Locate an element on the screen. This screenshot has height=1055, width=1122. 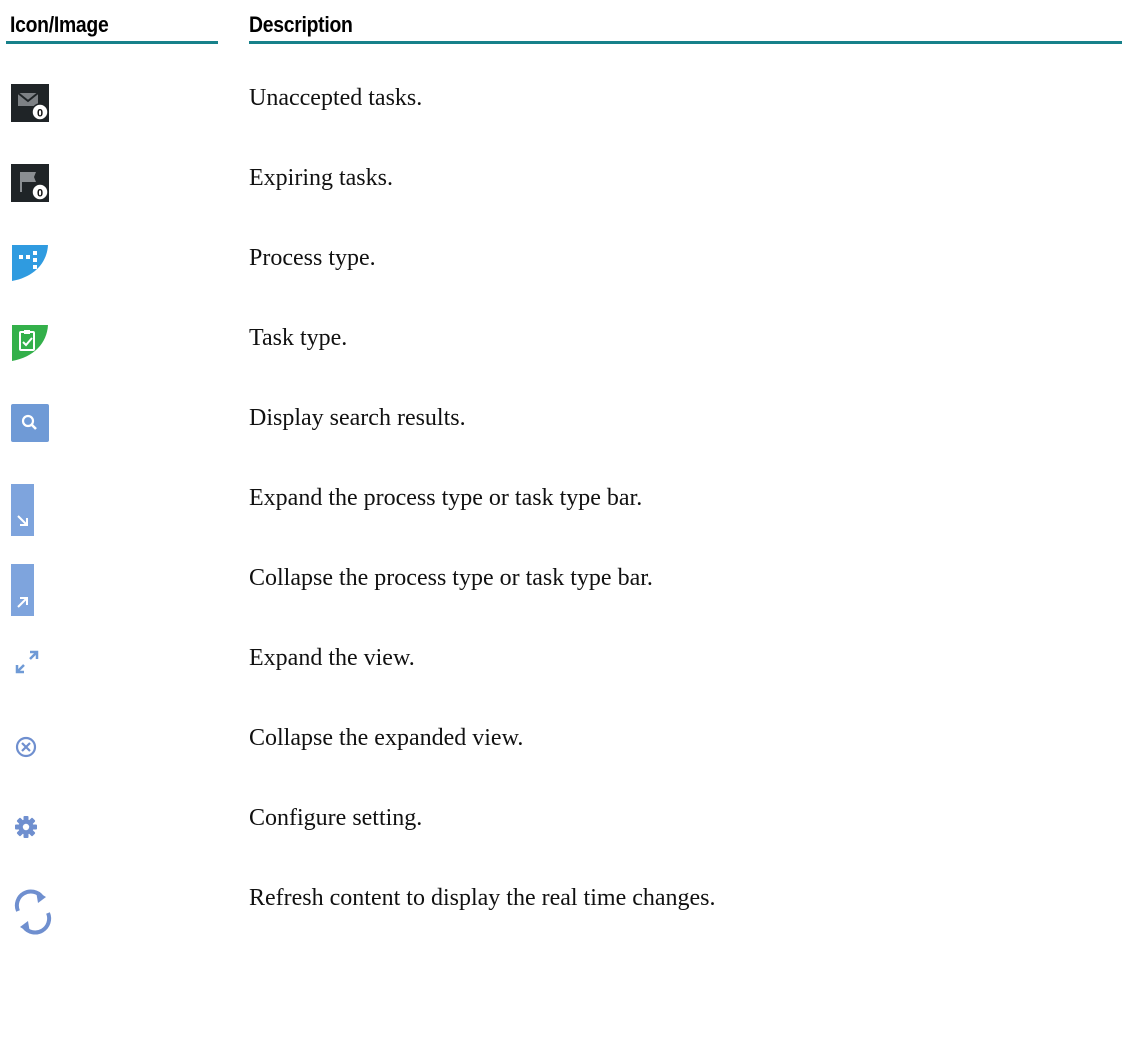
row-description: Task type. is located at coordinates (298, 338).